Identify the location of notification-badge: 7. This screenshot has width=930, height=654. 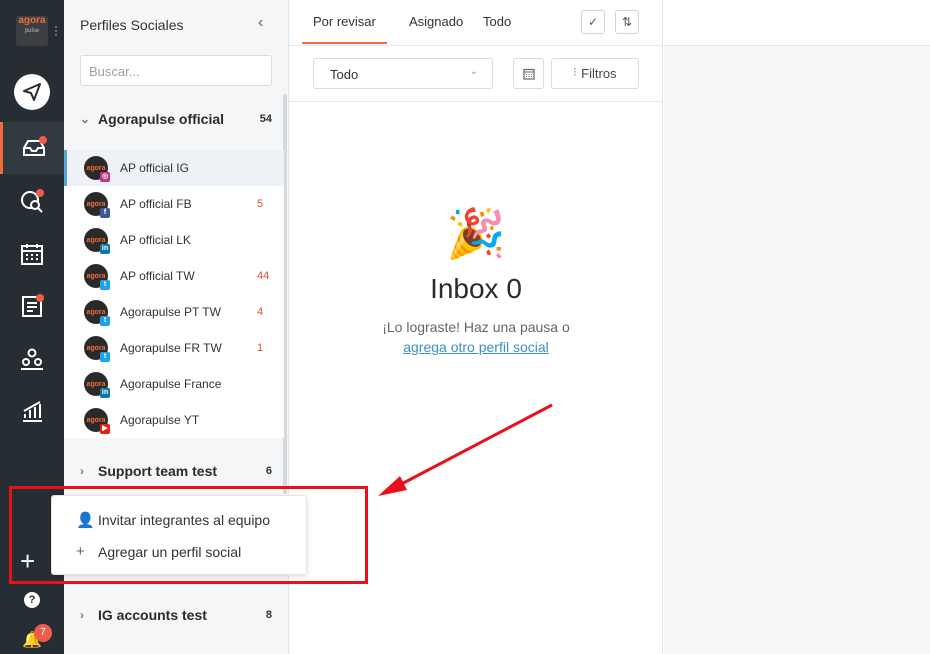
(43, 633).